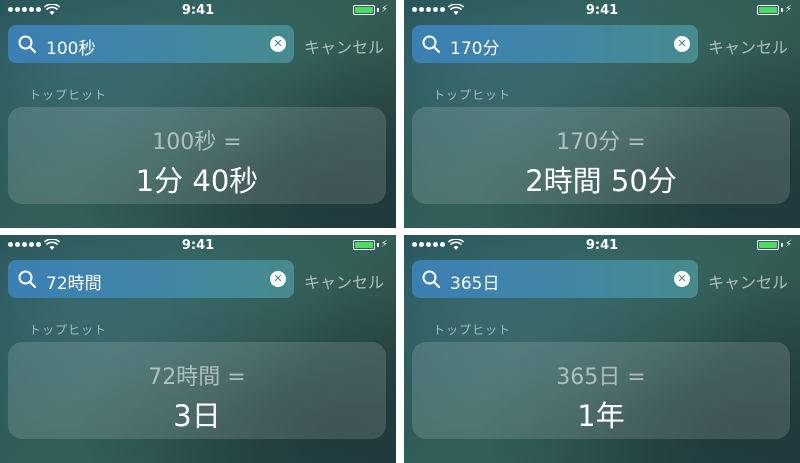 The width and height of the screenshot is (800, 463). What do you see at coordinates (555, 279) in the screenshot?
I see `search-field: 365日 ✕` at bounding box center [555, 279].